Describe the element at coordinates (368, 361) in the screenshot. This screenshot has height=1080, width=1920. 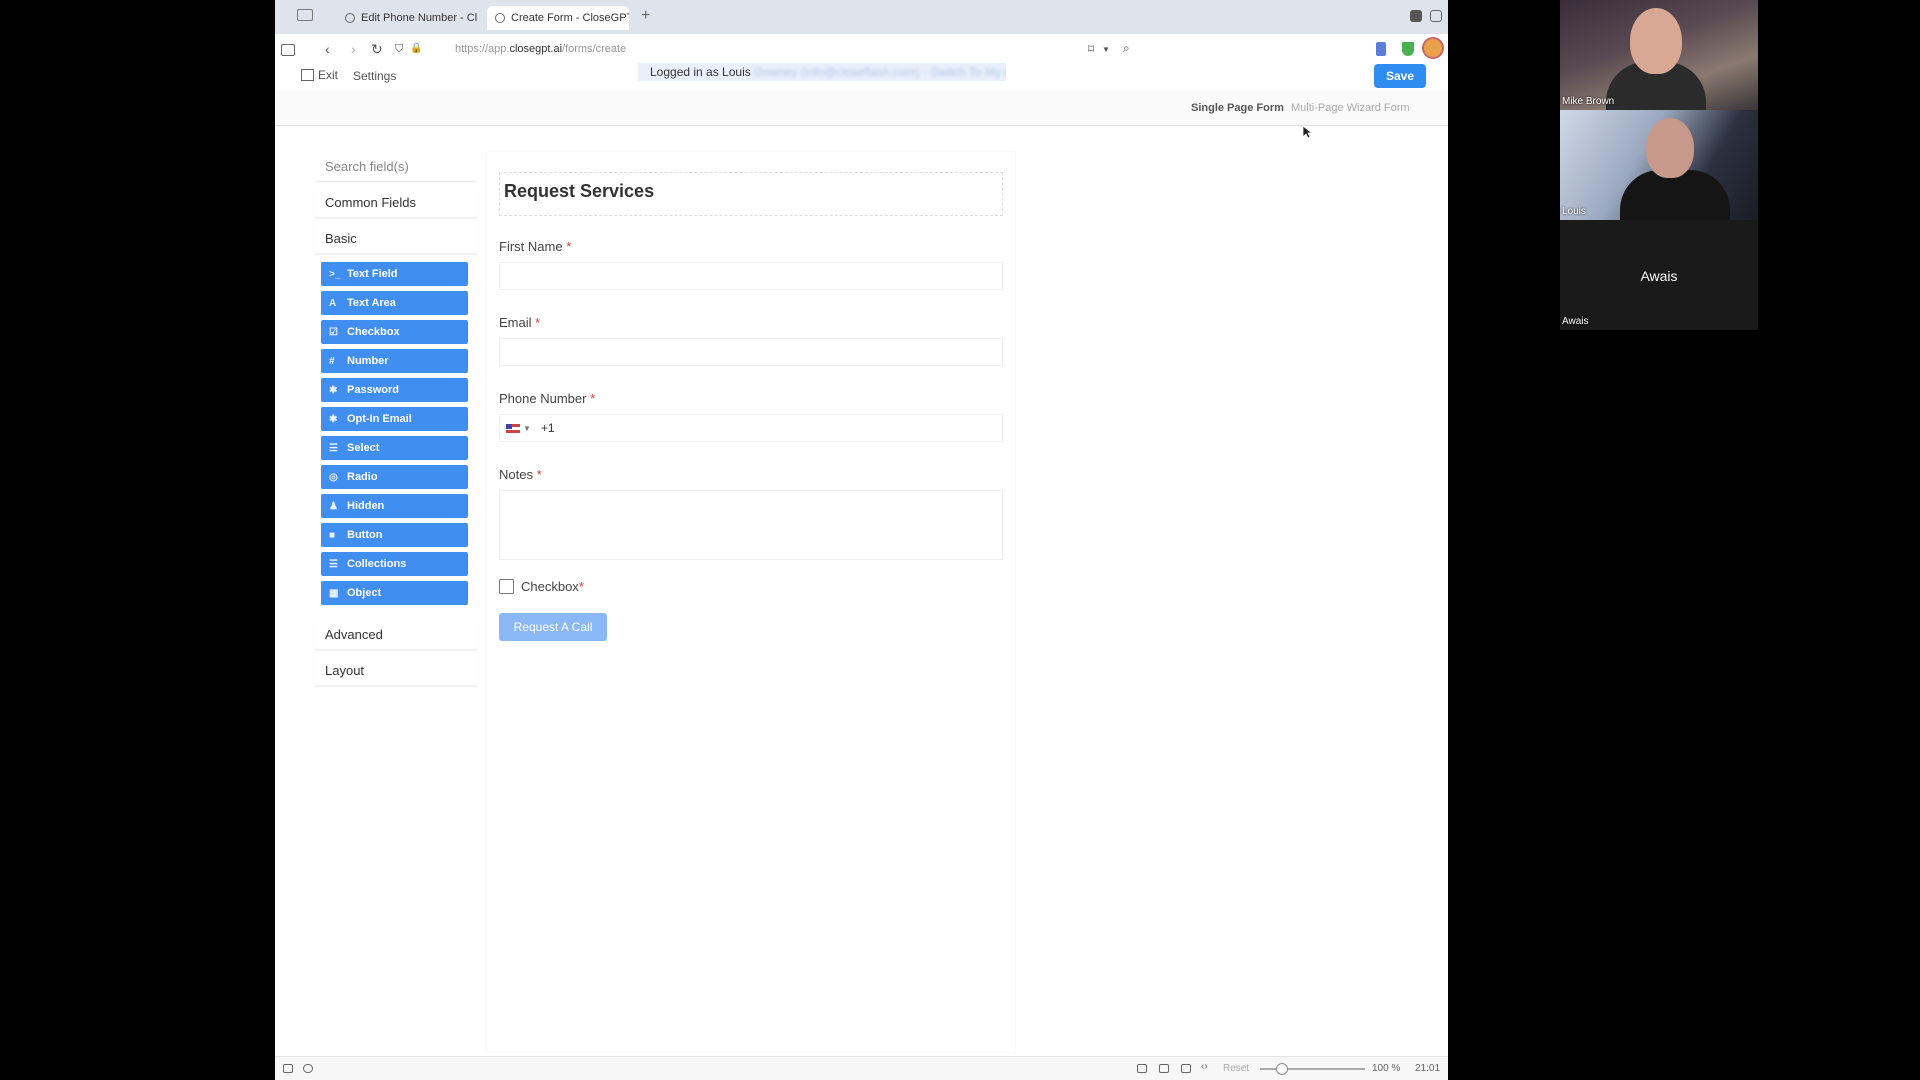
I see `field-label: Number` at that location.